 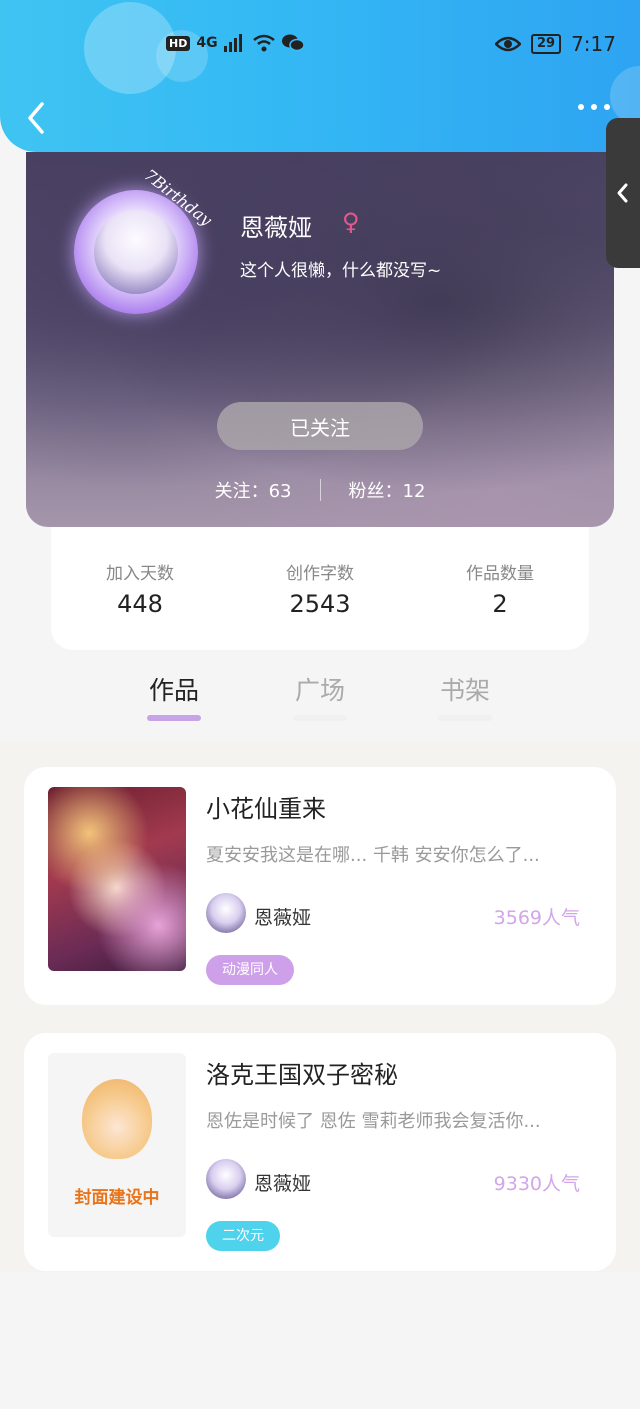 I want to click on hd-indicator: HD, so click(x=178, y=43).